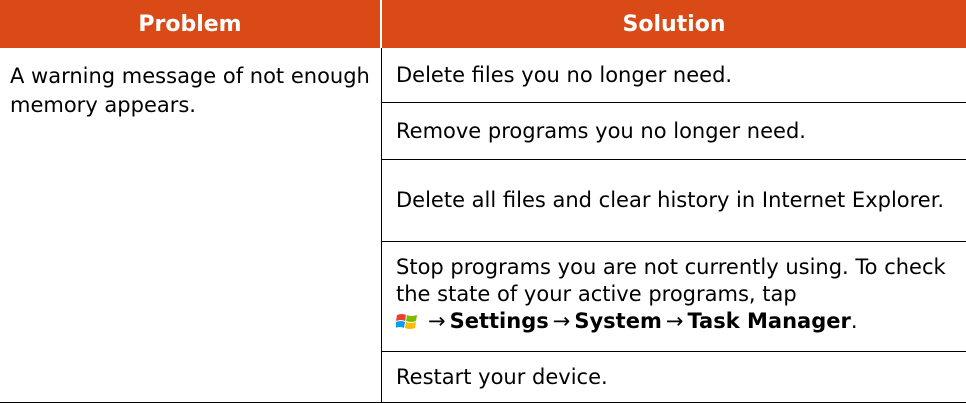 Image resolution: width=966 pixels, height=403 pixels. What do you see at coordinates (483, 24) in the screenshot?
I see `table-header-row: Problem Solution` at bounding box center [483, 24].